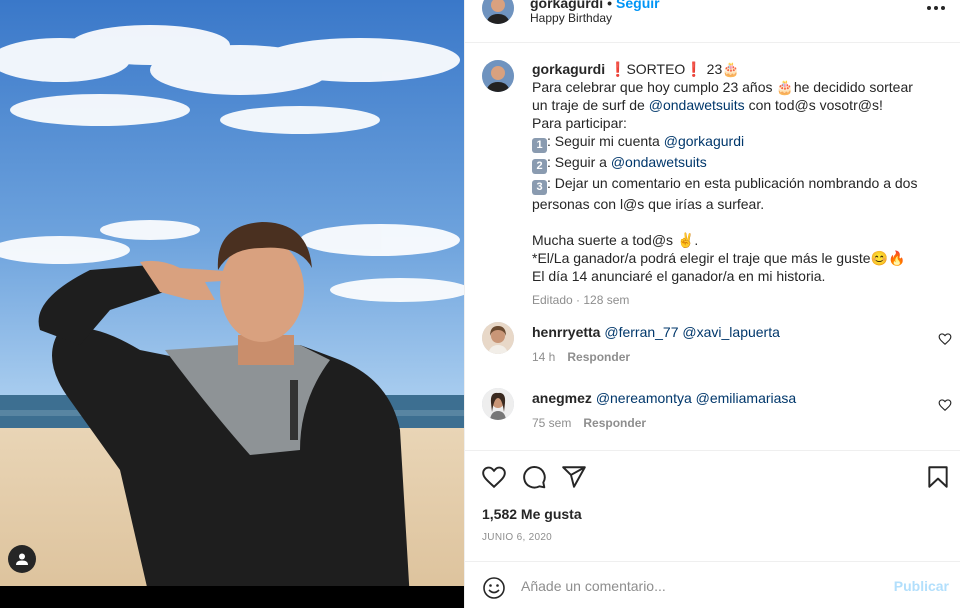 Image resolution: width=960 pixels, height=608 pixels. I want to click on comment-time: 14 h, so click(543, 357).